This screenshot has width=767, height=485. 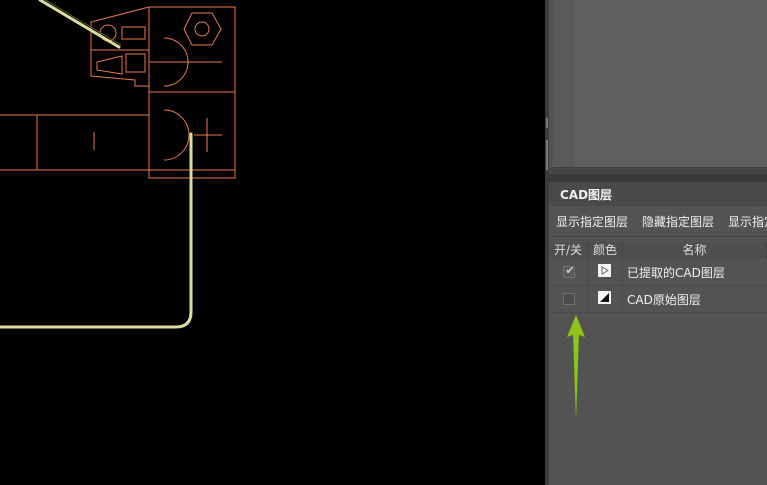 What do you see at coordinates (676, 273) in the screenshot?
I see `layer-name: 已提取的CAD图层` at bounding box center [676, 273].